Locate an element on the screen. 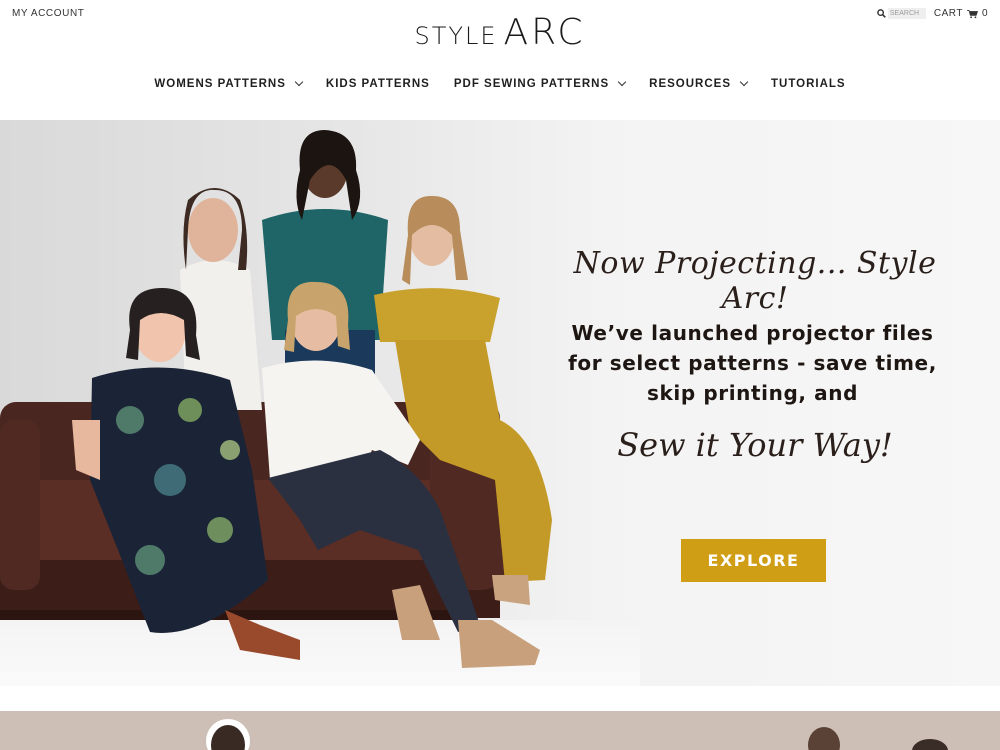 This screenshot has height=750, width=1000. search-icon is located at coordinates (881, 13).